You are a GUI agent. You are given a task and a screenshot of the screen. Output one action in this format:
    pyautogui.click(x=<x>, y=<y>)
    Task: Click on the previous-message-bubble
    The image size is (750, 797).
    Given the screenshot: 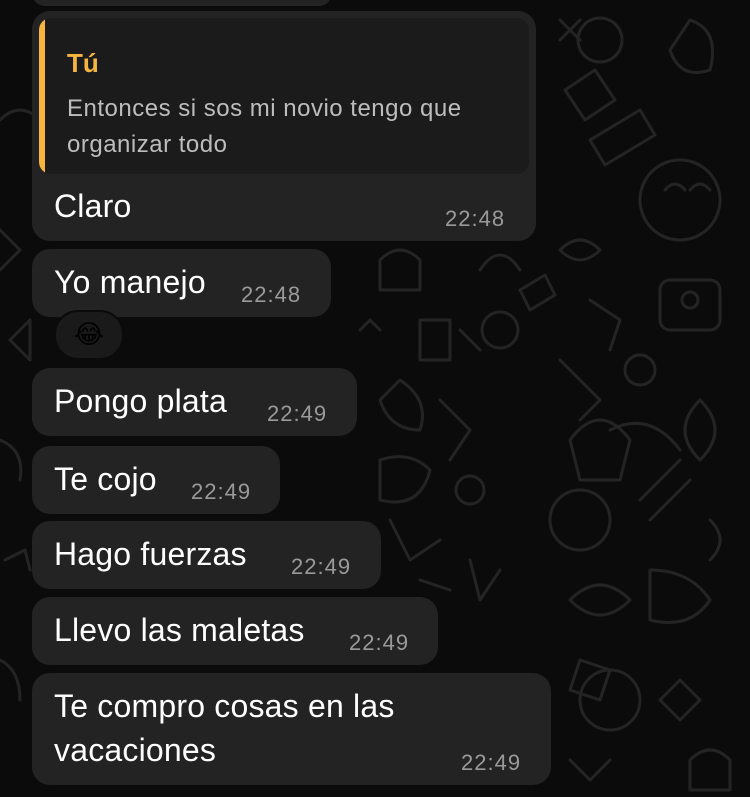 What is the action you would take?
    pyautogui.click(x=182, y=3)
    